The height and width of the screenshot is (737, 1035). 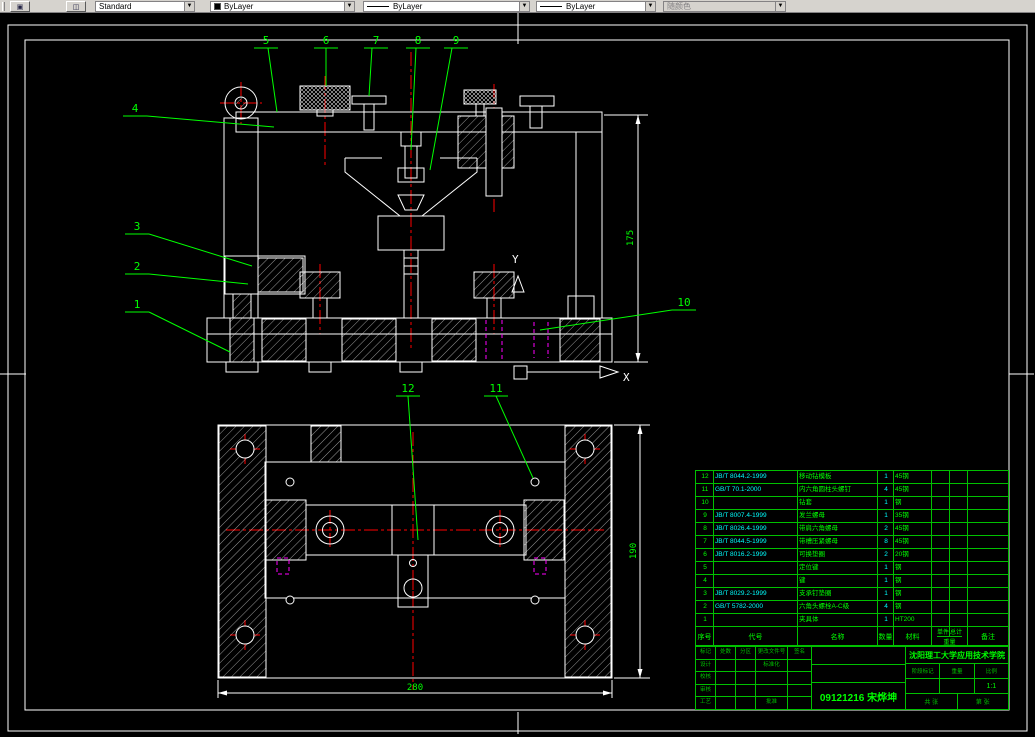 I want to click on linetype-combo-value: ByLayer, so click(x=408, y=6).